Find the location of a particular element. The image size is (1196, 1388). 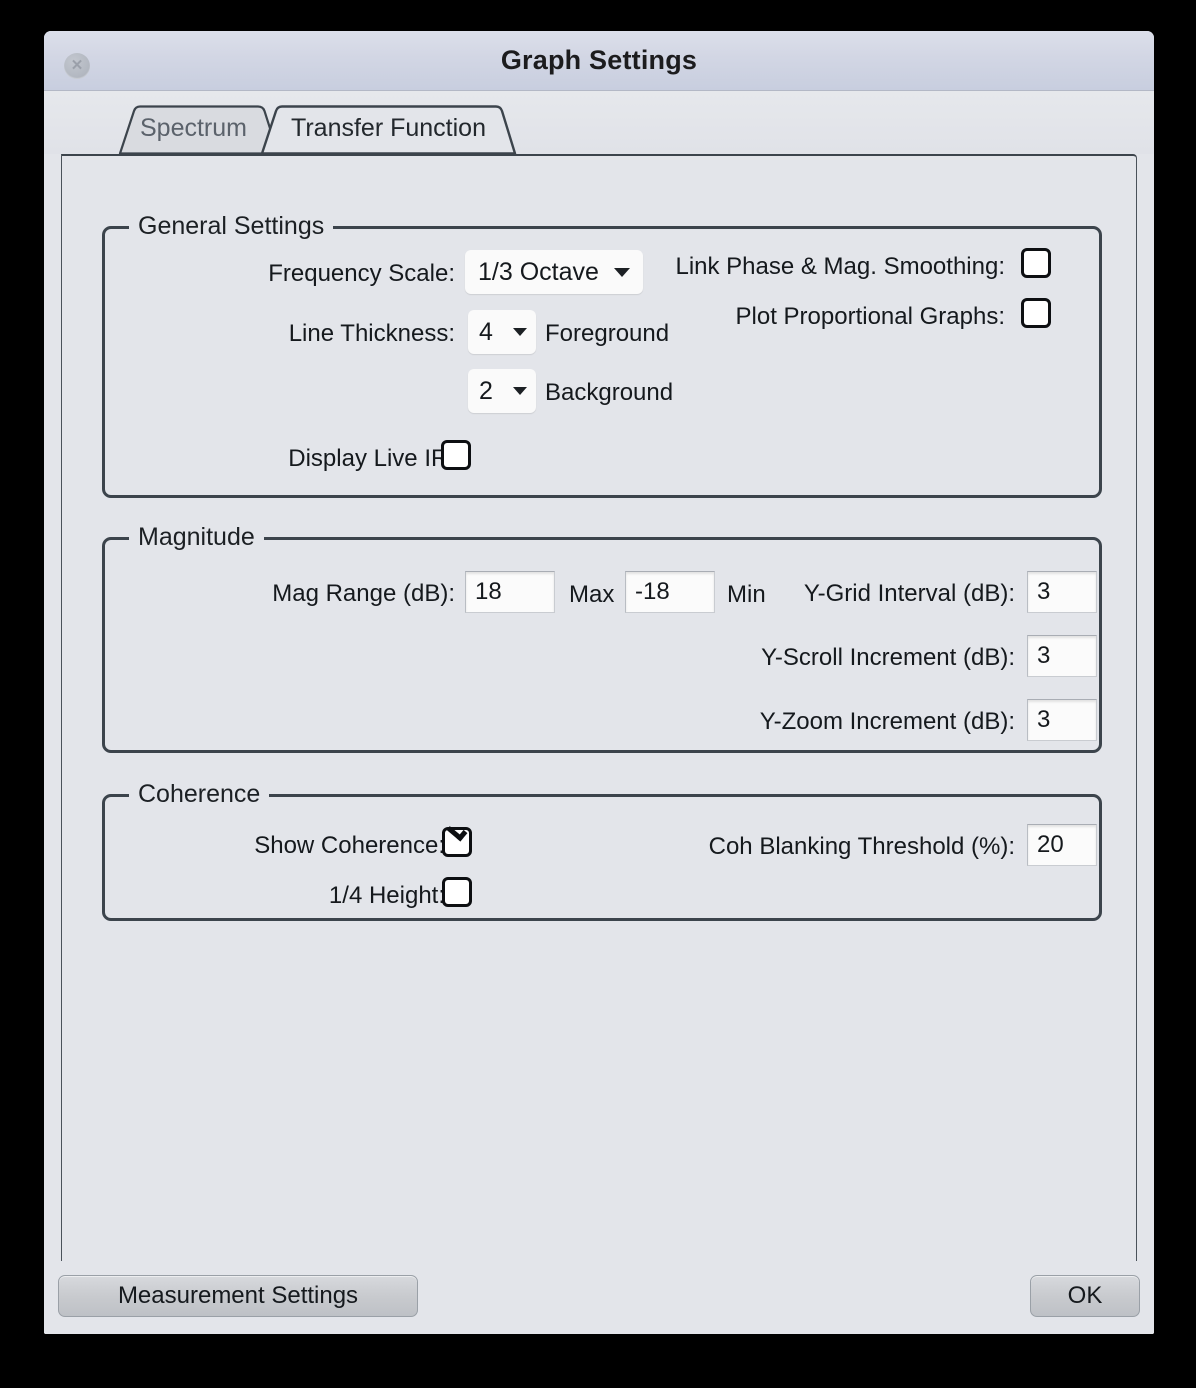

checkmark-icon is located at coordinates (457, 831).